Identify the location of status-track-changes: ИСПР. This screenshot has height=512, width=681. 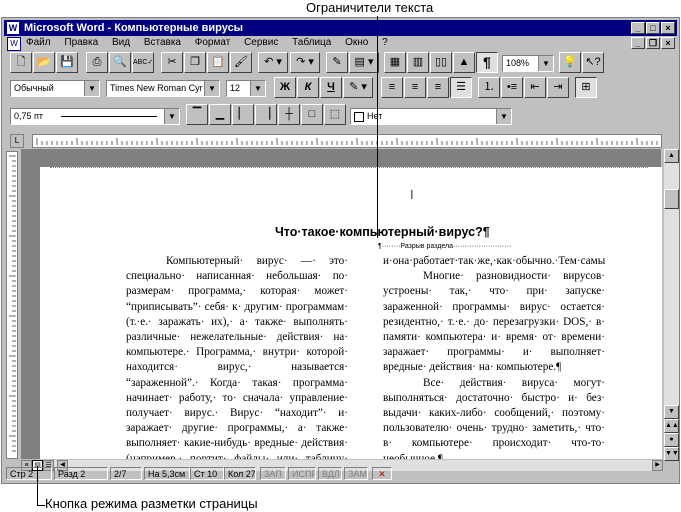
(302, 473).